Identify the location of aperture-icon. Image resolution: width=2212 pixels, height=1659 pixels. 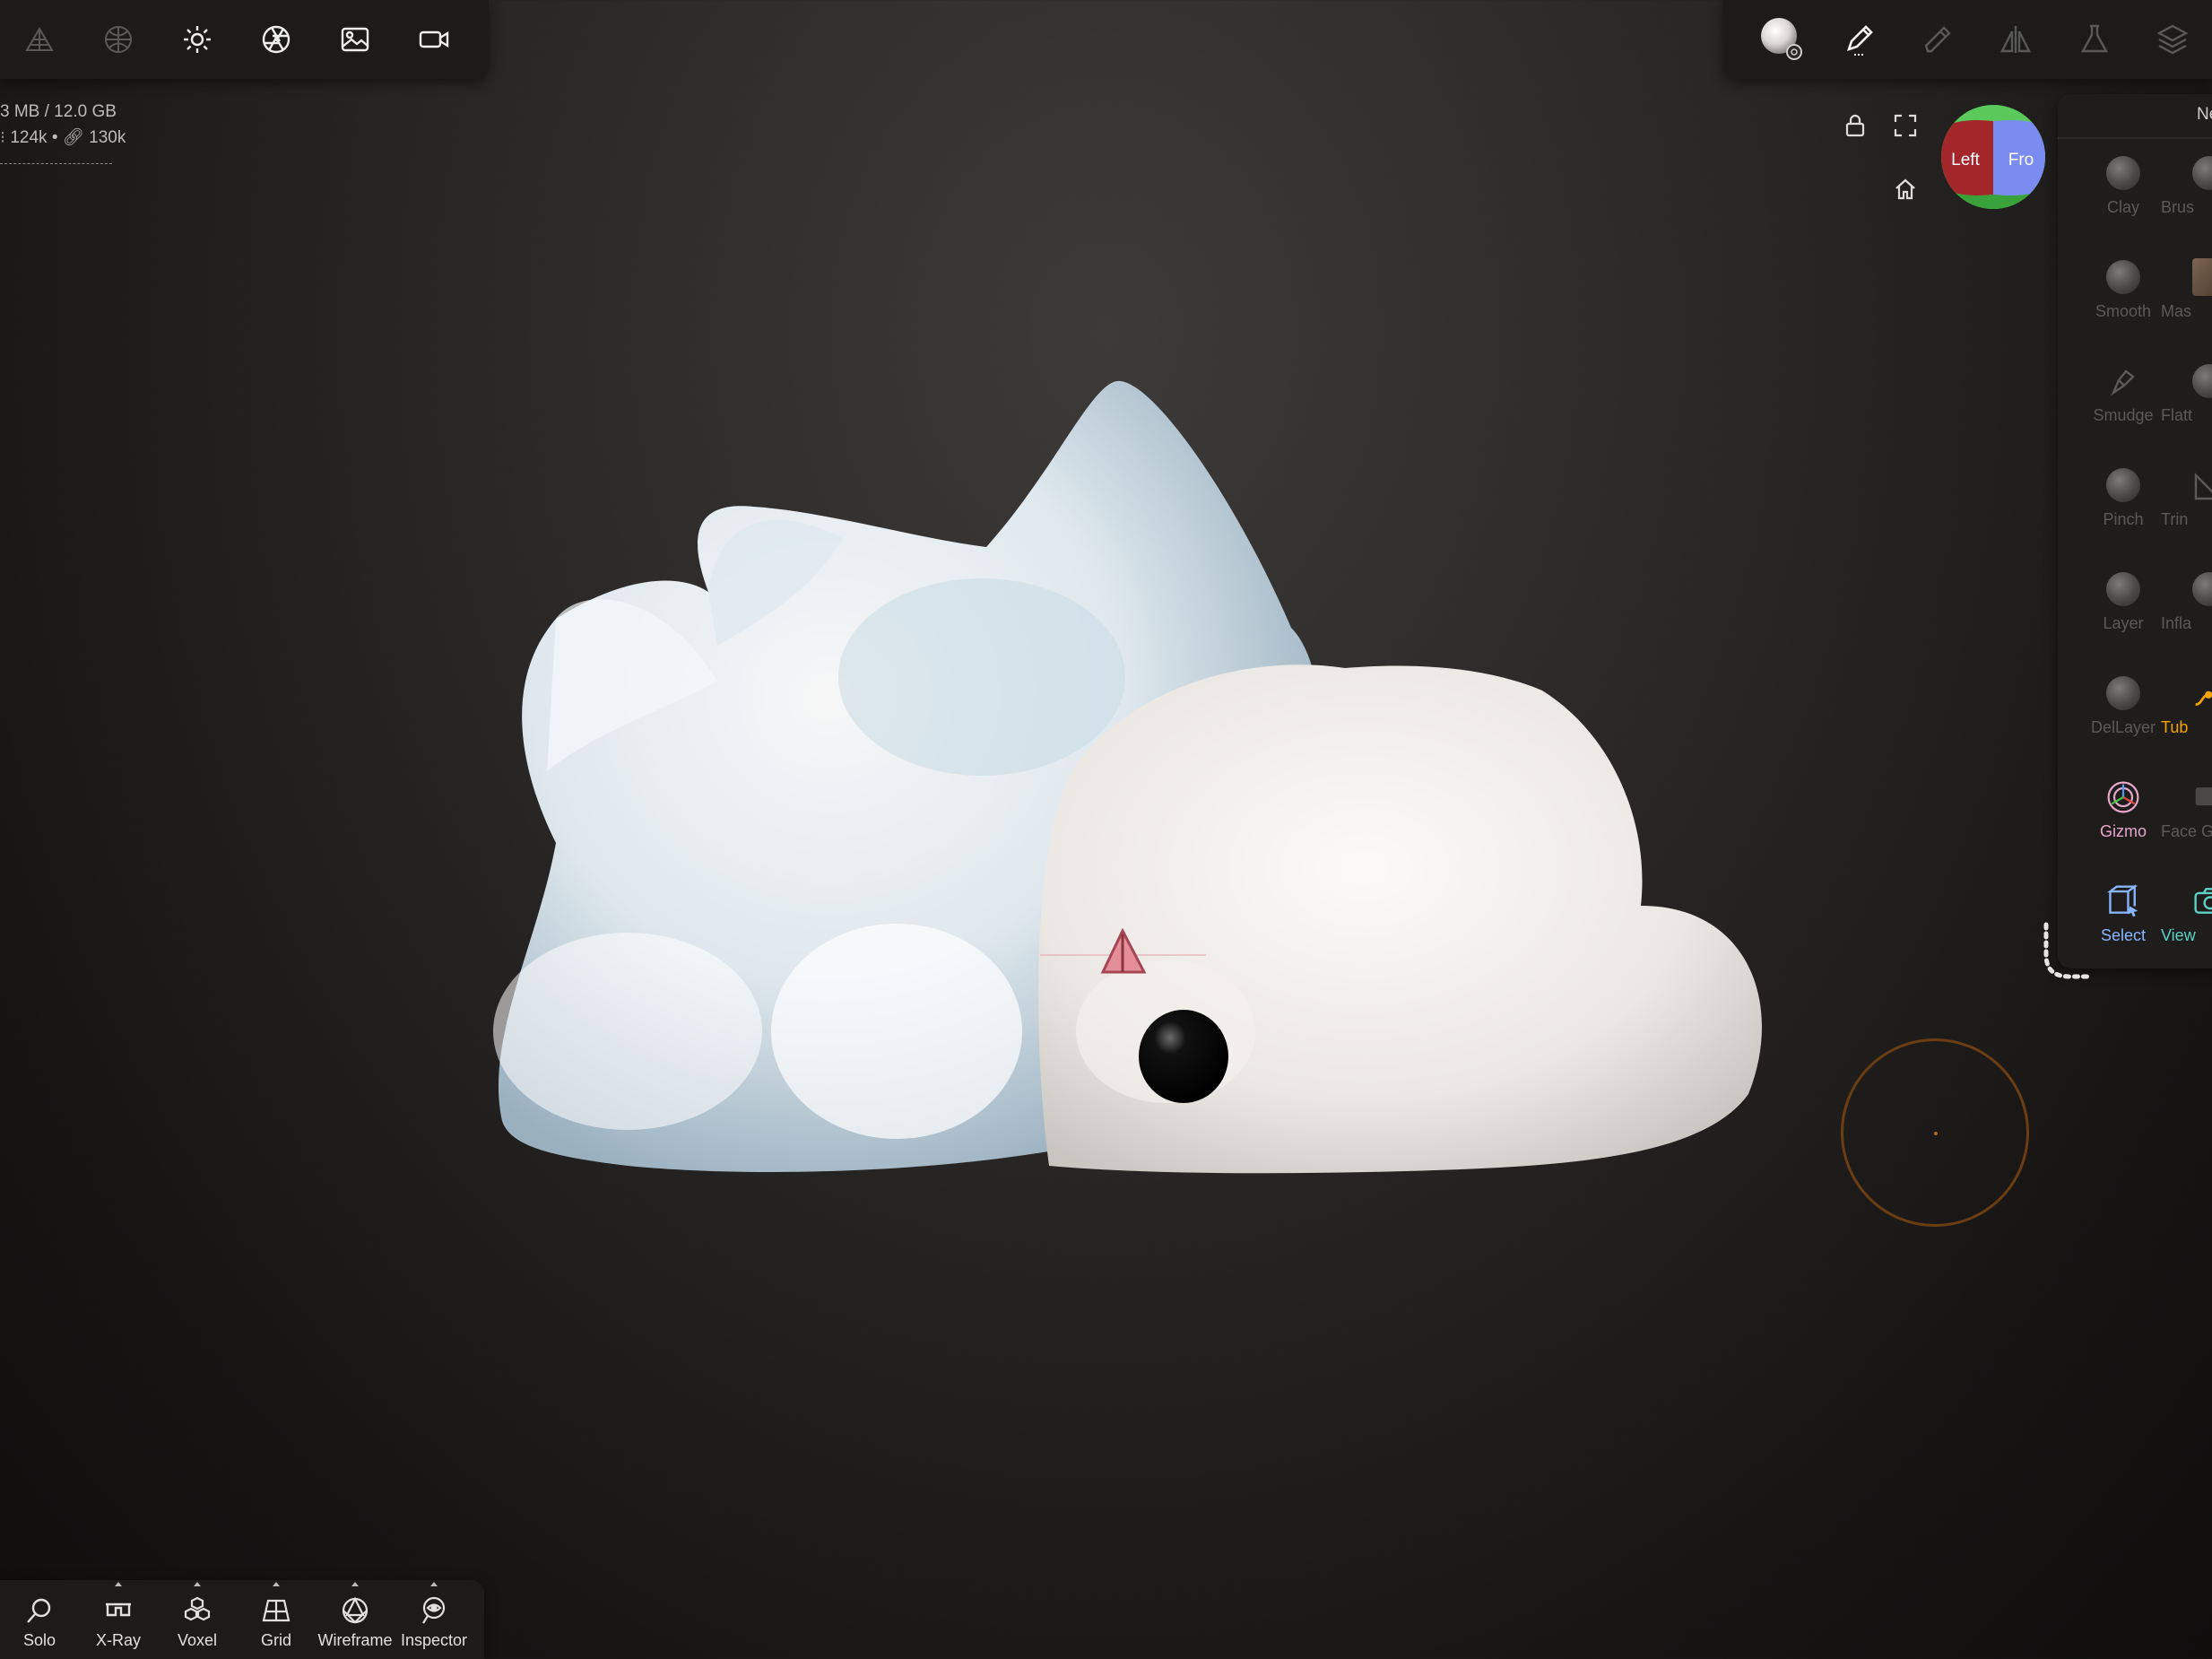
(276, 39).